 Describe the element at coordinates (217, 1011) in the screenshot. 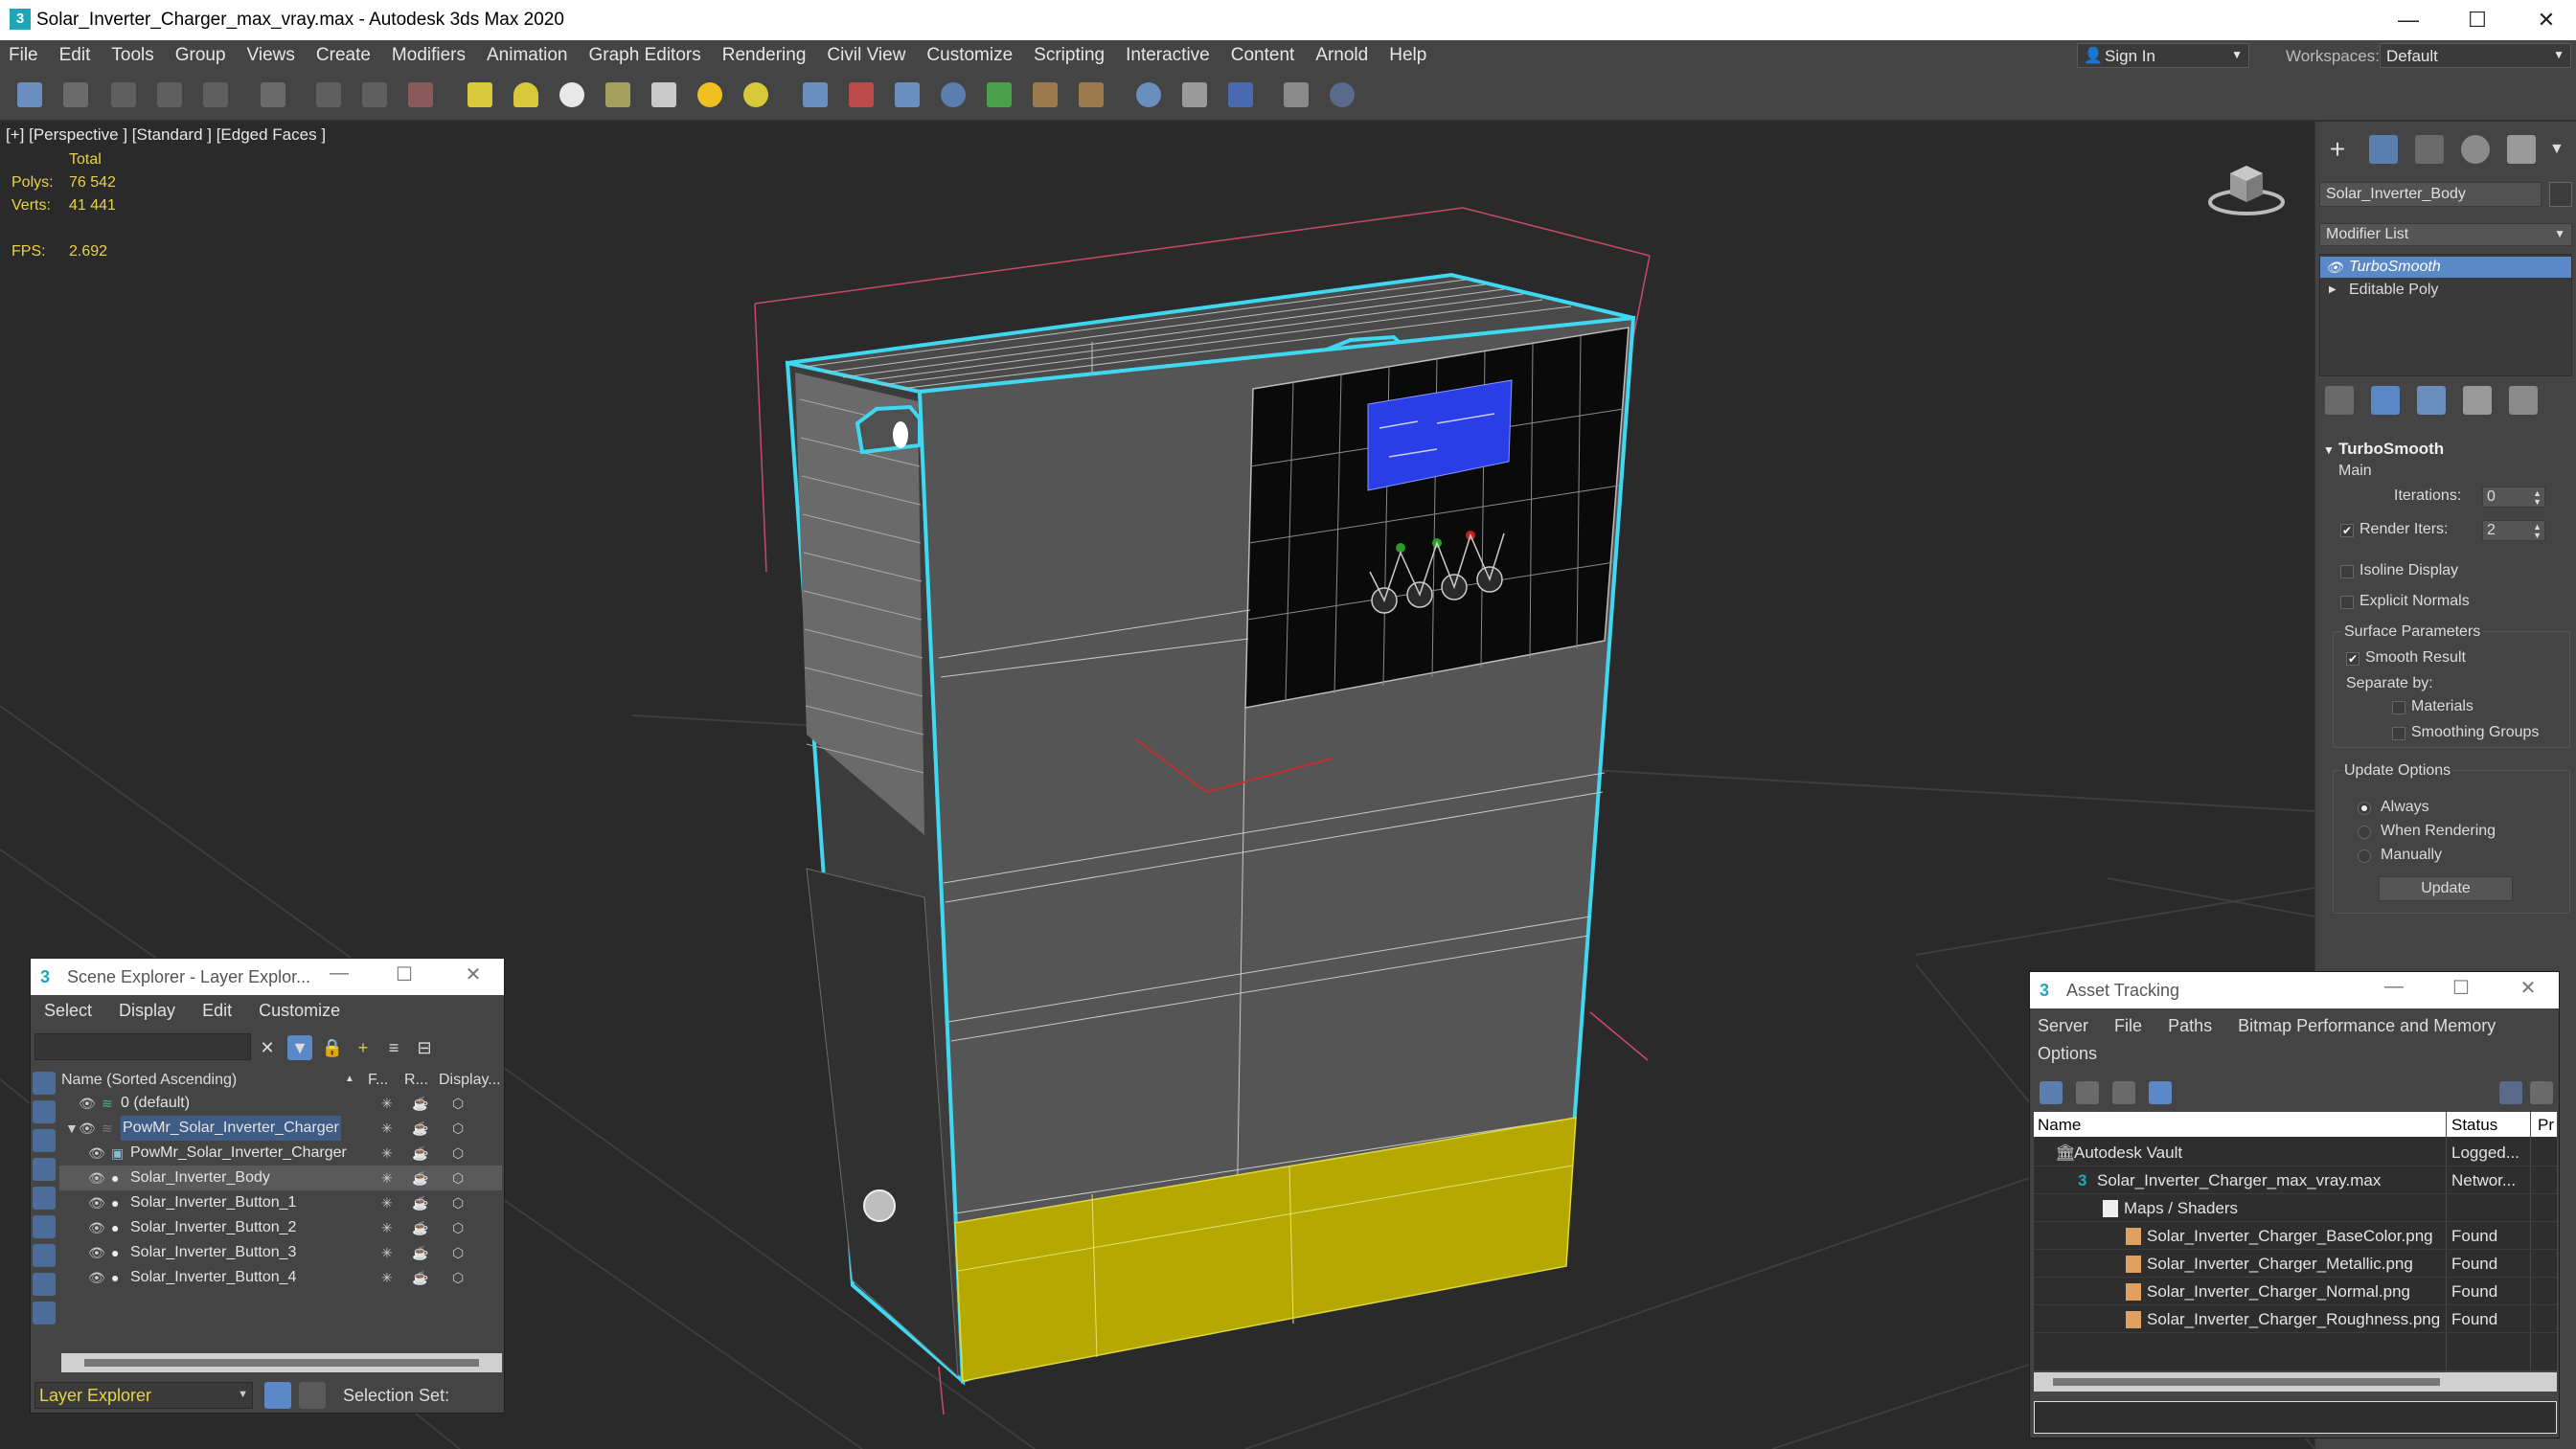

I see `menu-edit: Edit` at that location.